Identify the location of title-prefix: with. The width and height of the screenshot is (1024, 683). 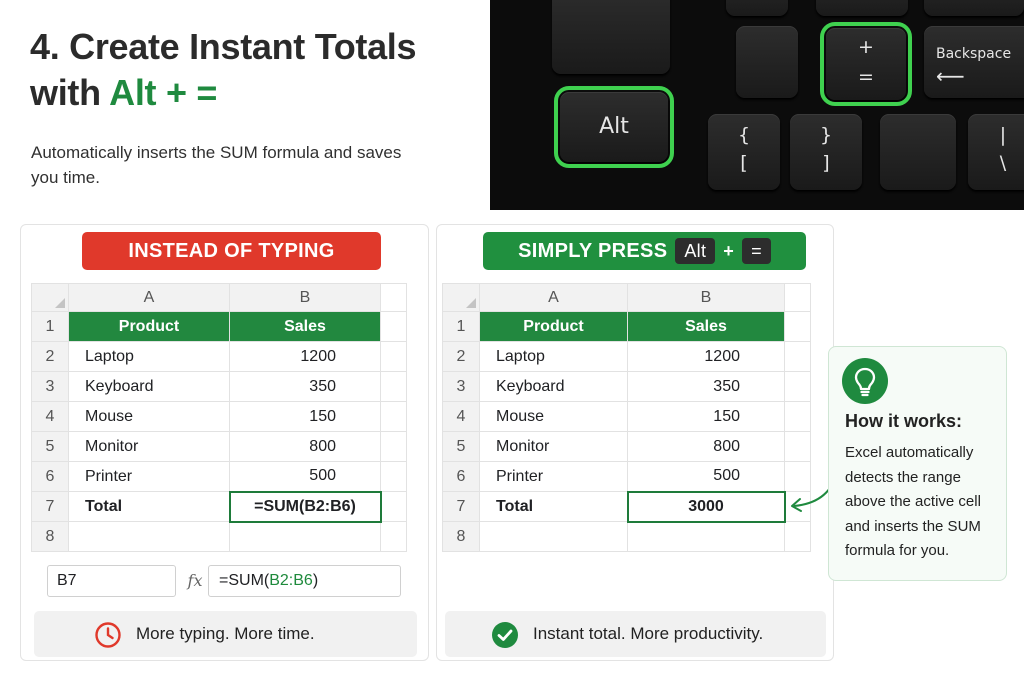
(70, 92).